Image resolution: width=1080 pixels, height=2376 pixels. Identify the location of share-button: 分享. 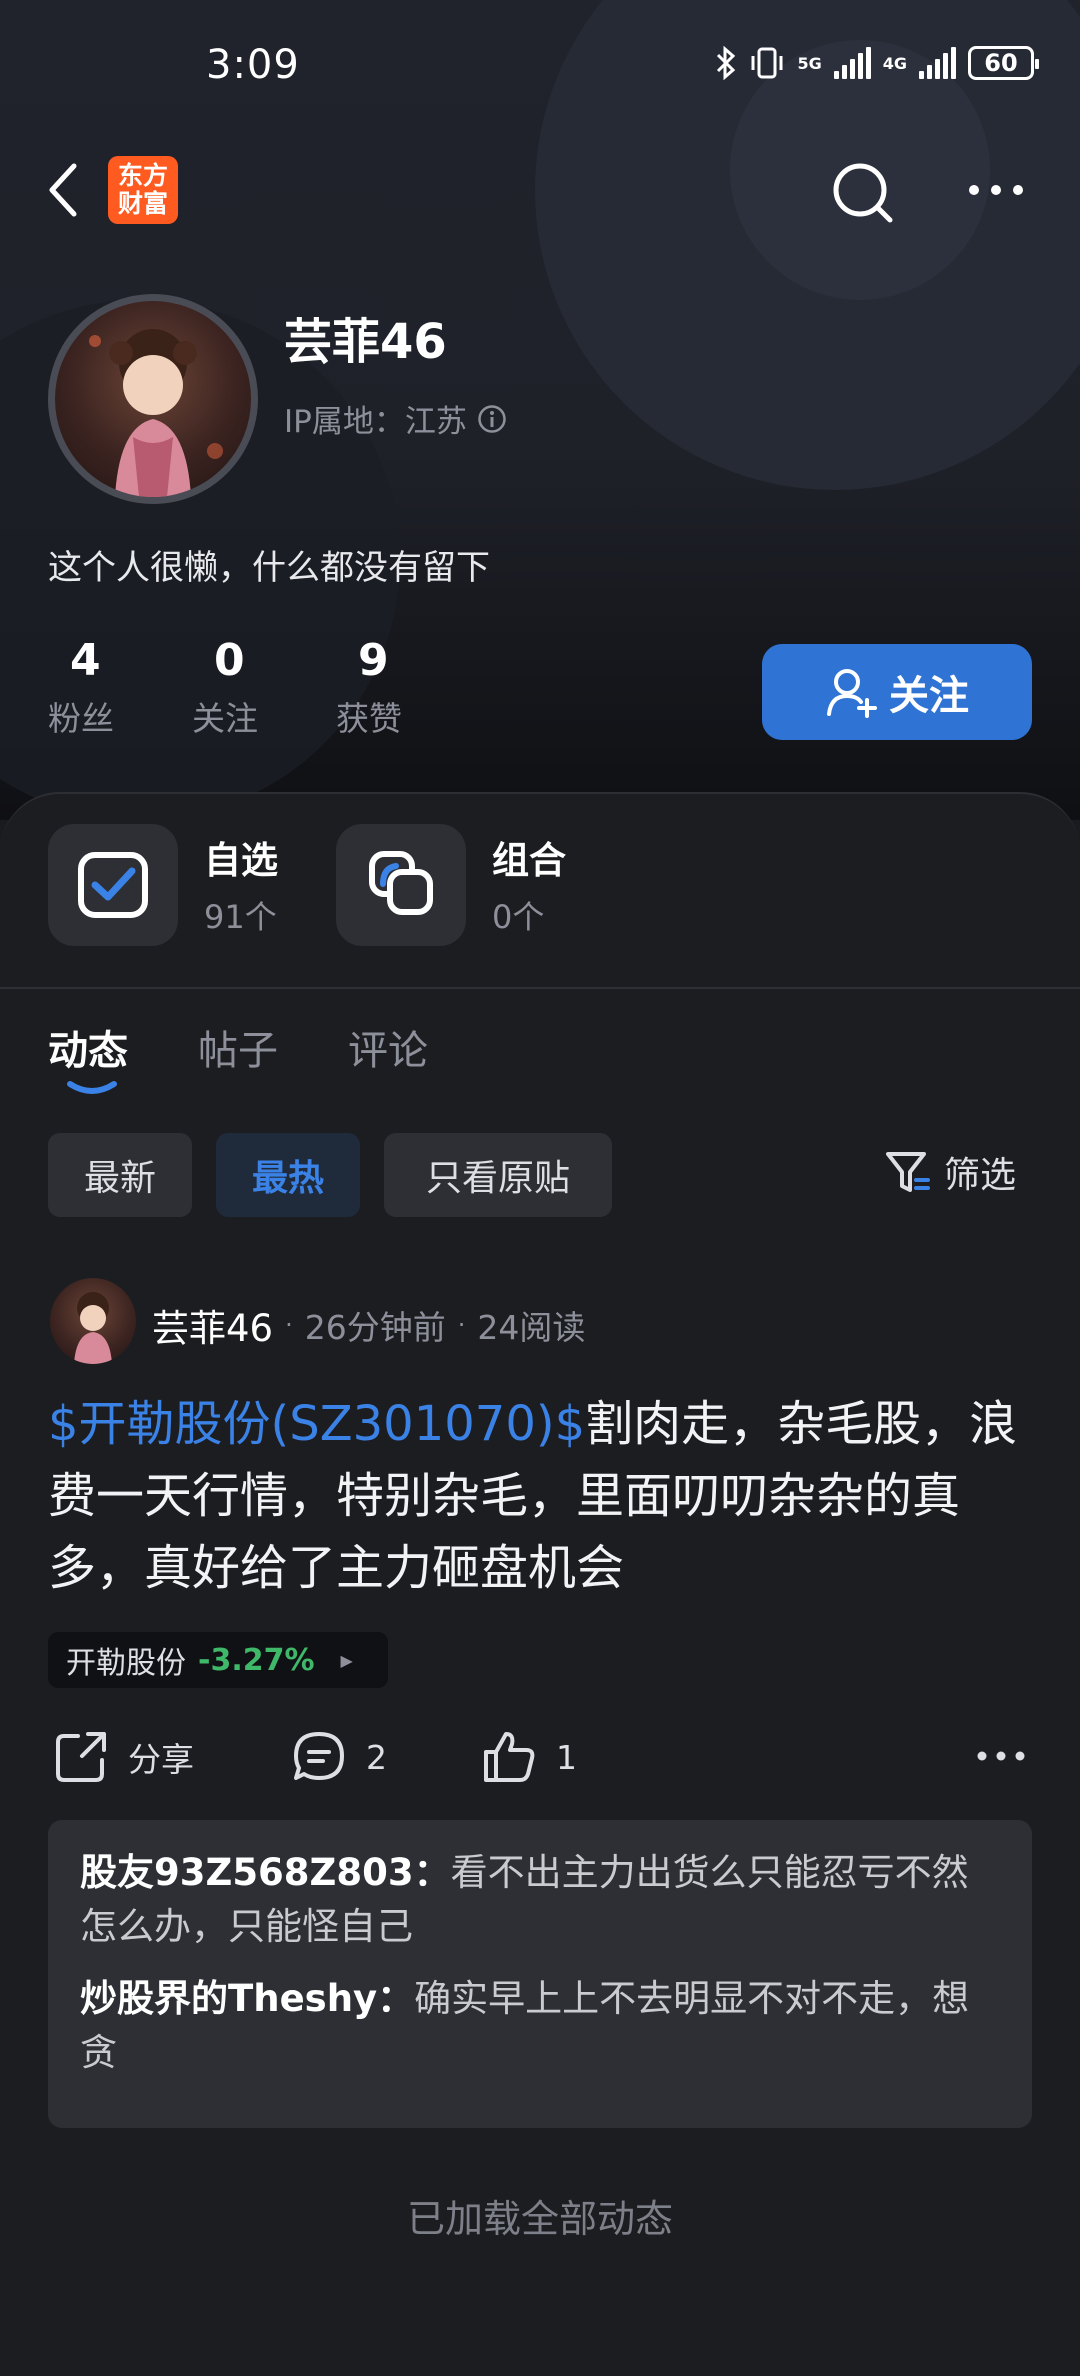
(123, 1757).